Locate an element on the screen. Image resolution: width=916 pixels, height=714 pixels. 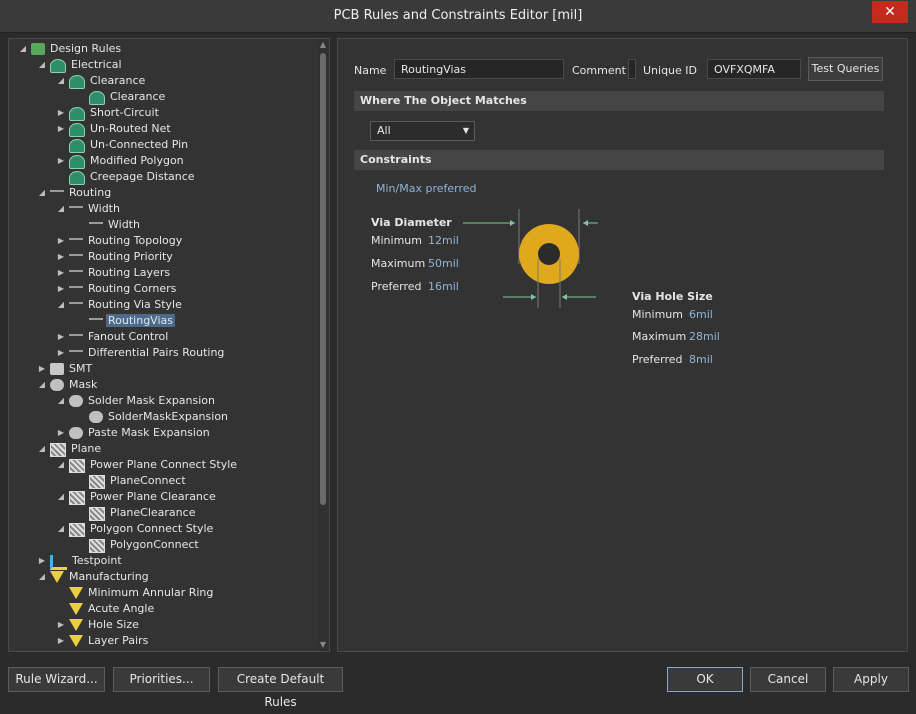
apply-button: Apply is located at coordinates (871, 679).